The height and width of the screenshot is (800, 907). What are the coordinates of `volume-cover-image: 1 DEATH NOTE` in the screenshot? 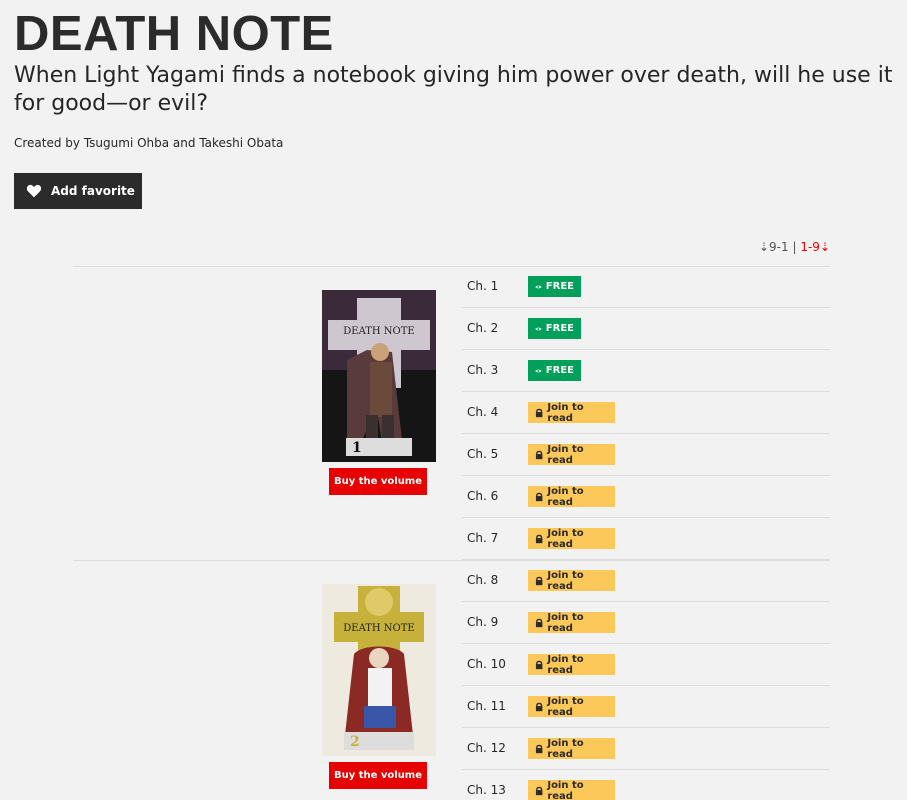 It's located at (379, 376).